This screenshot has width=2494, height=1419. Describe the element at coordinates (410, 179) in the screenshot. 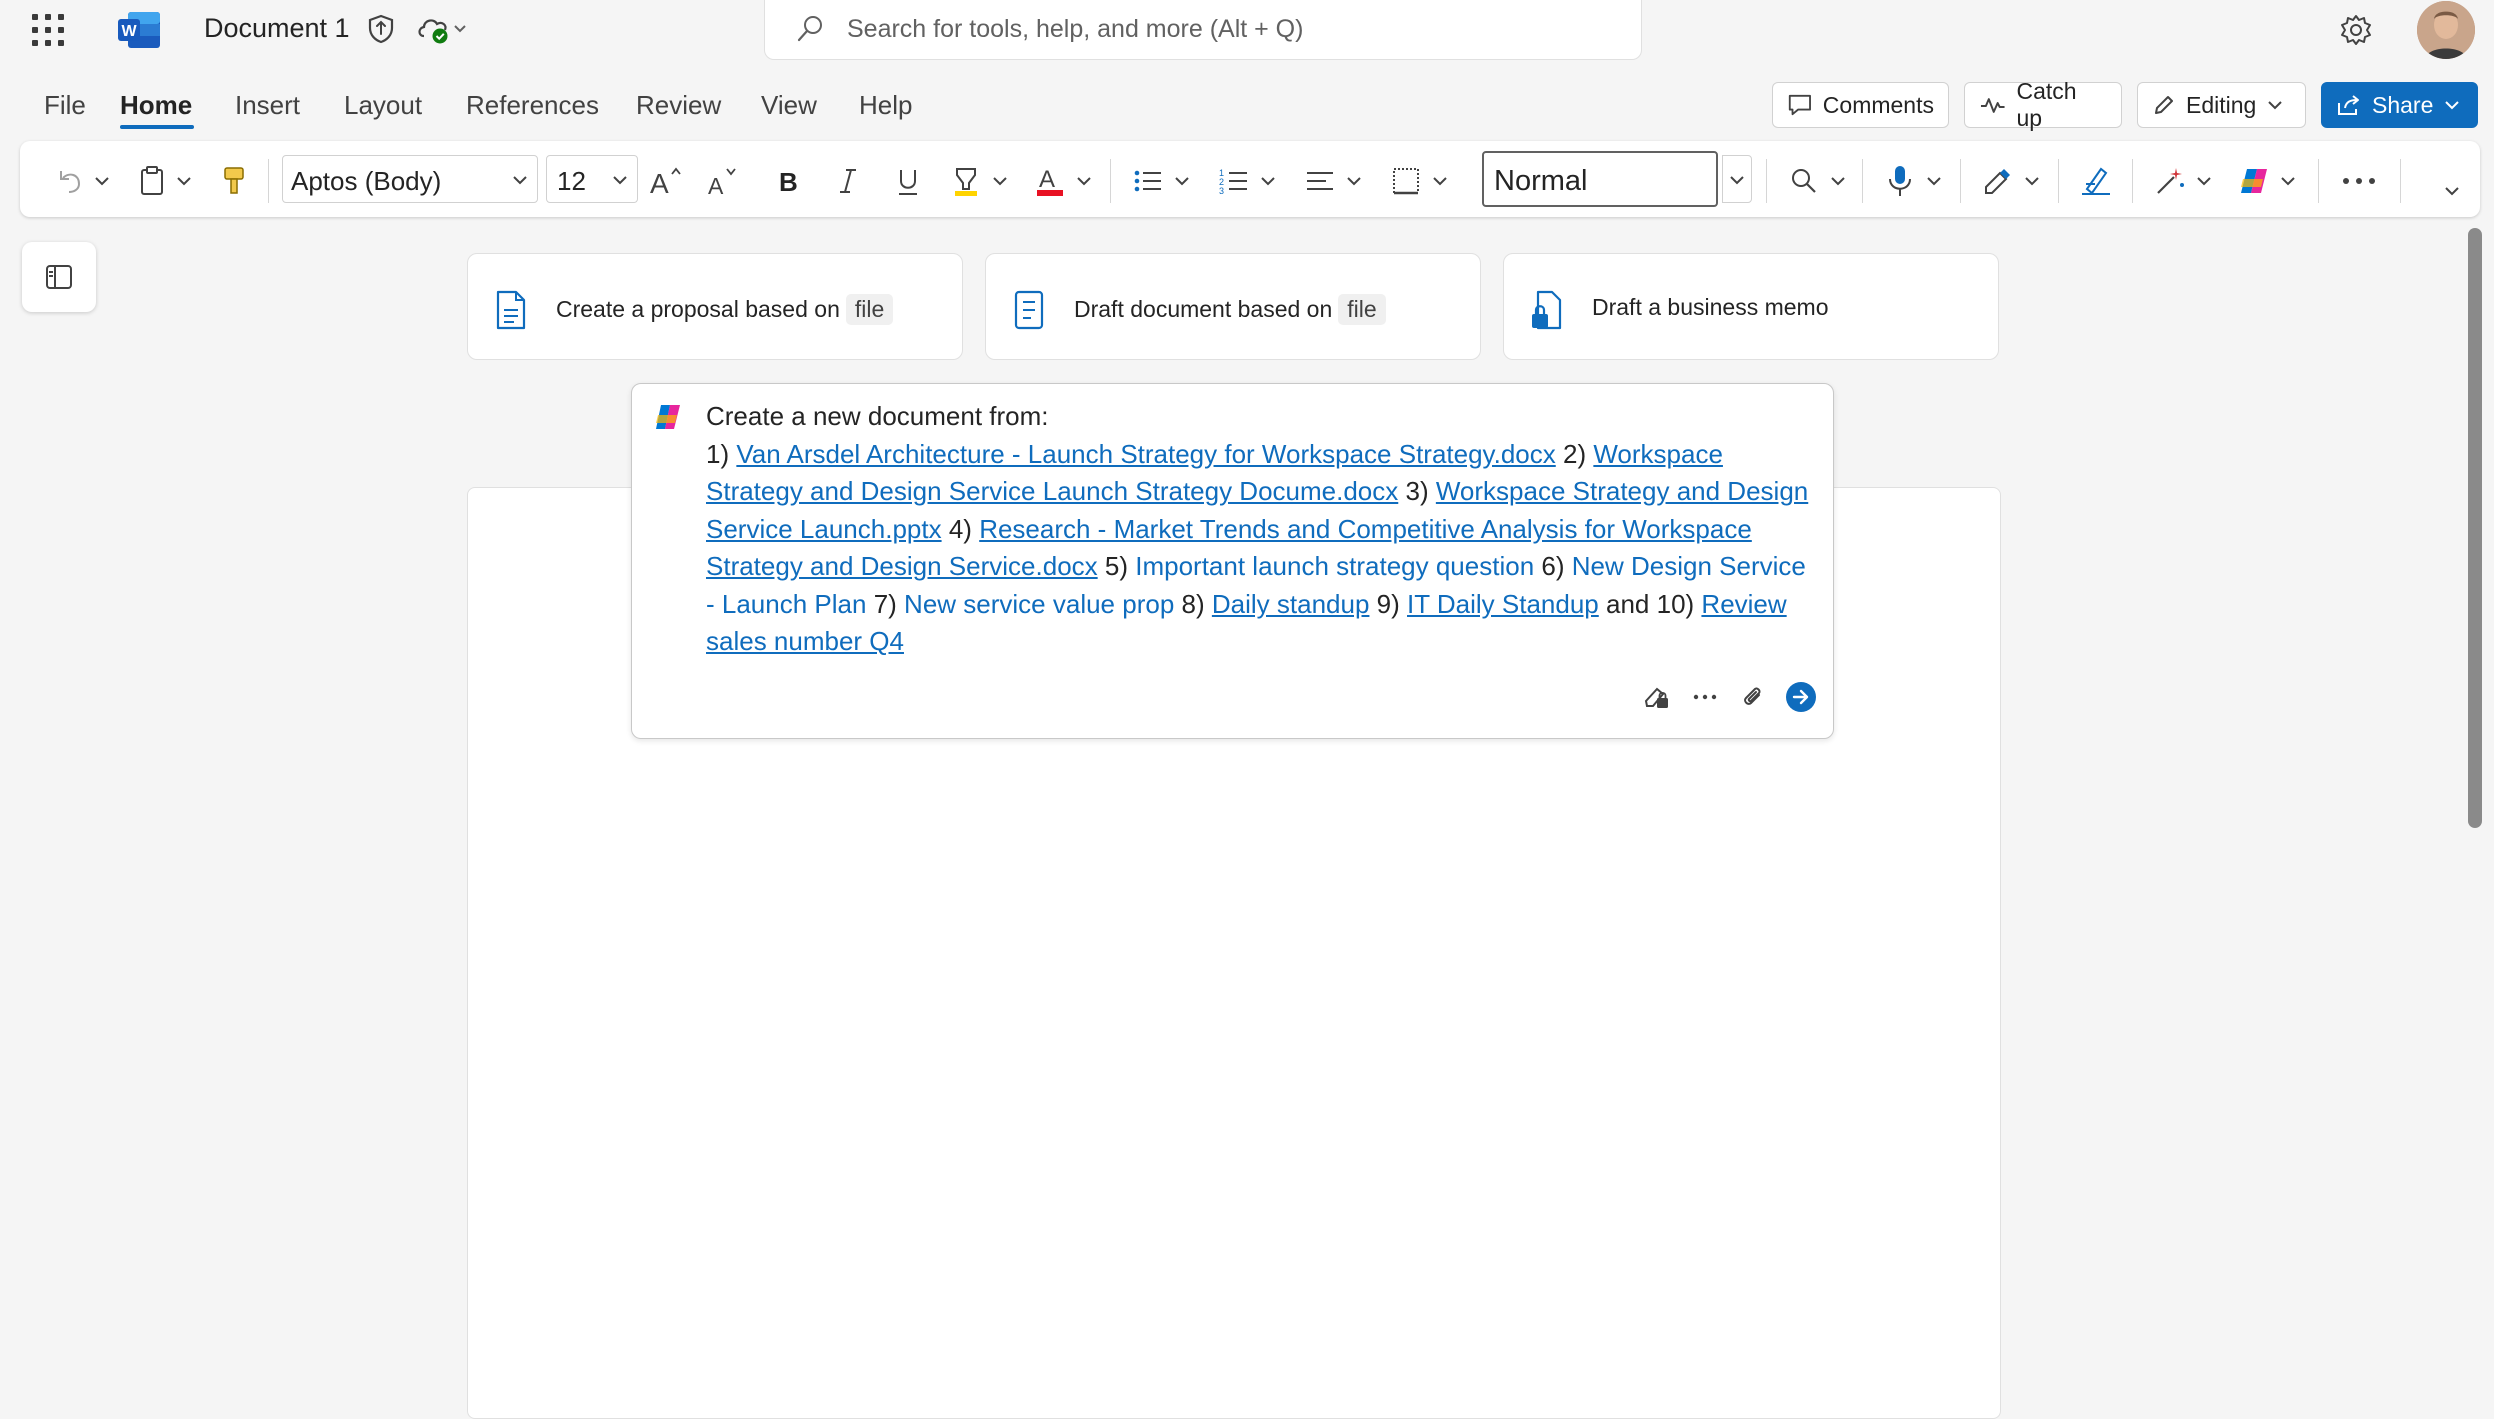

I see `font-name-dropdown: Aptos (Body)` at that location.